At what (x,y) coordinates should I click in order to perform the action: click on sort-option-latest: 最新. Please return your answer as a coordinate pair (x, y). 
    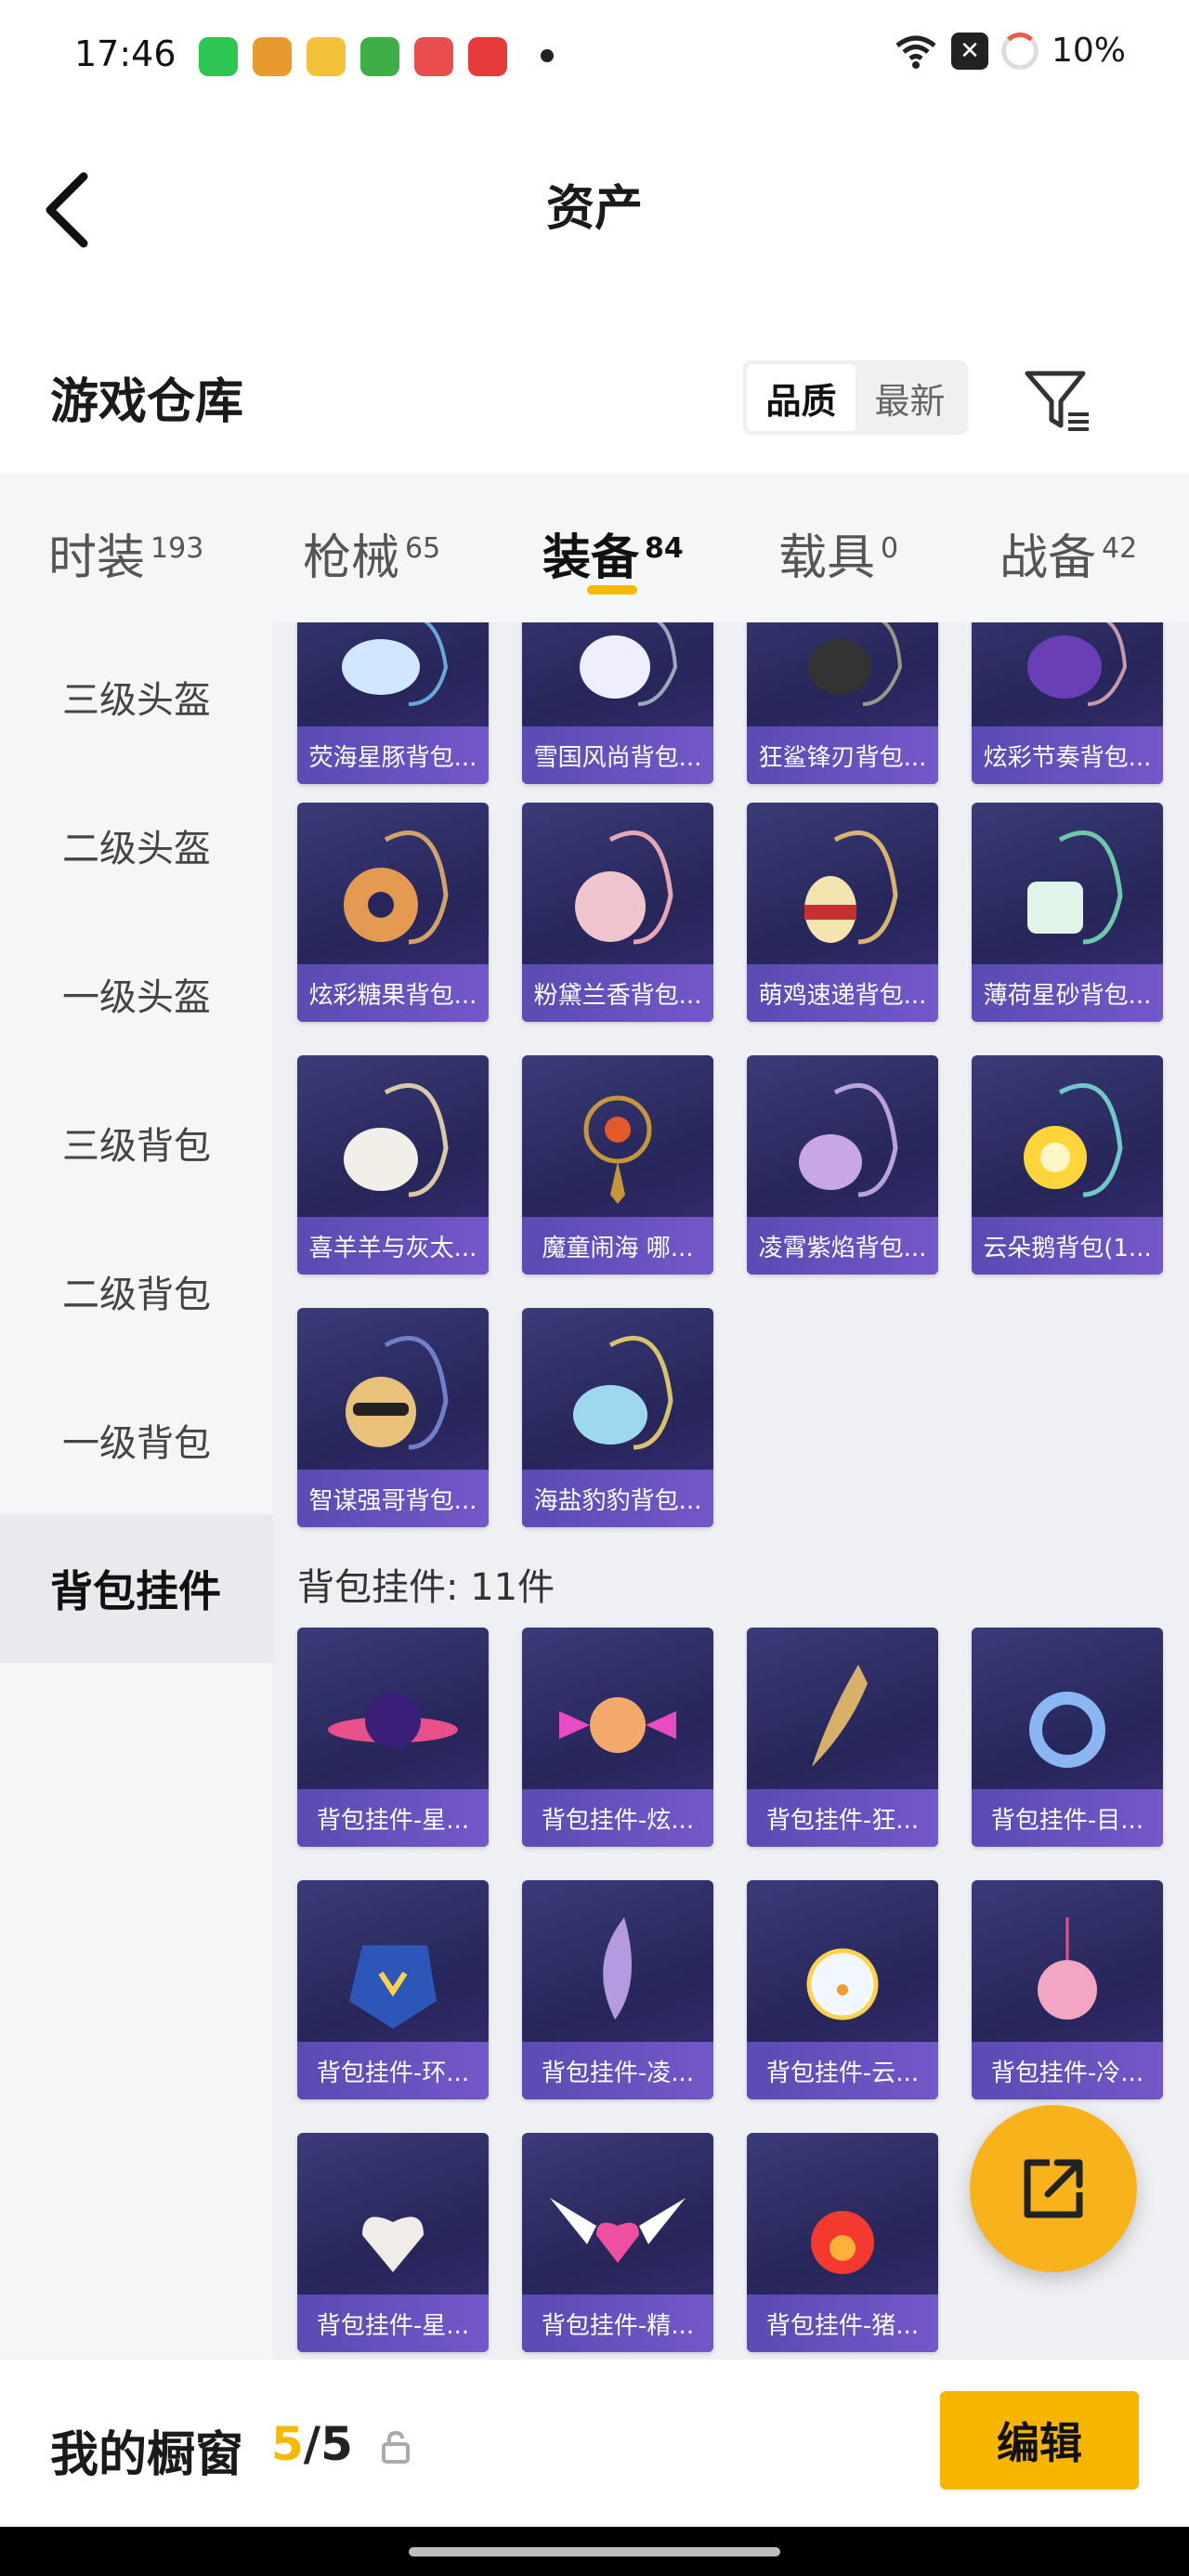
    Looking at the image, I should click on (910, 397).